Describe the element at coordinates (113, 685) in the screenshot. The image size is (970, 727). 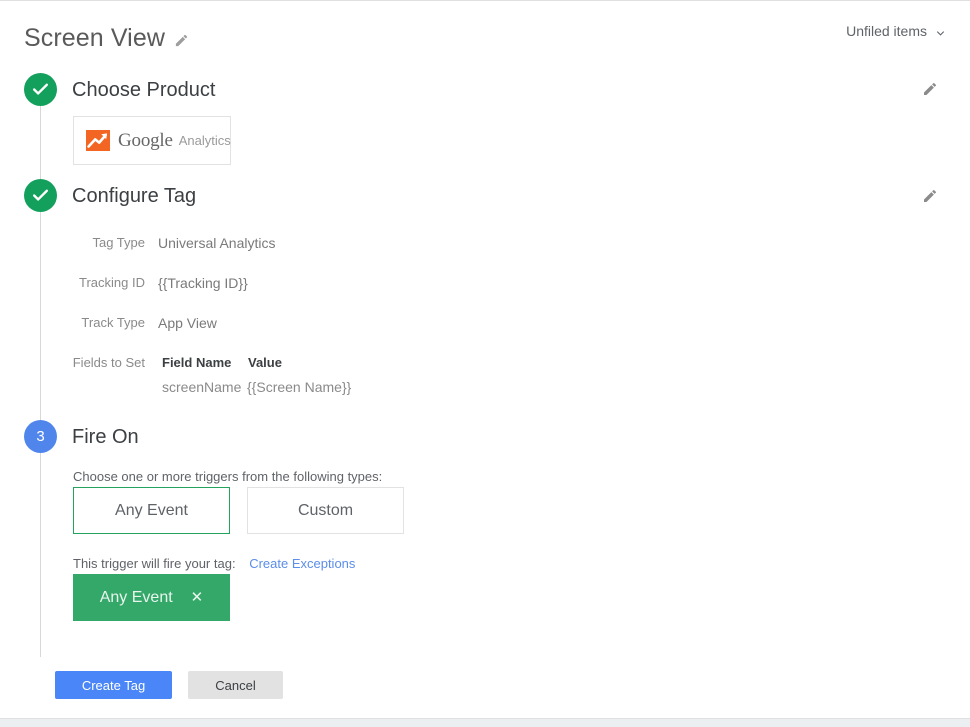
I see `create-tag-button: Create Tag` at that location.